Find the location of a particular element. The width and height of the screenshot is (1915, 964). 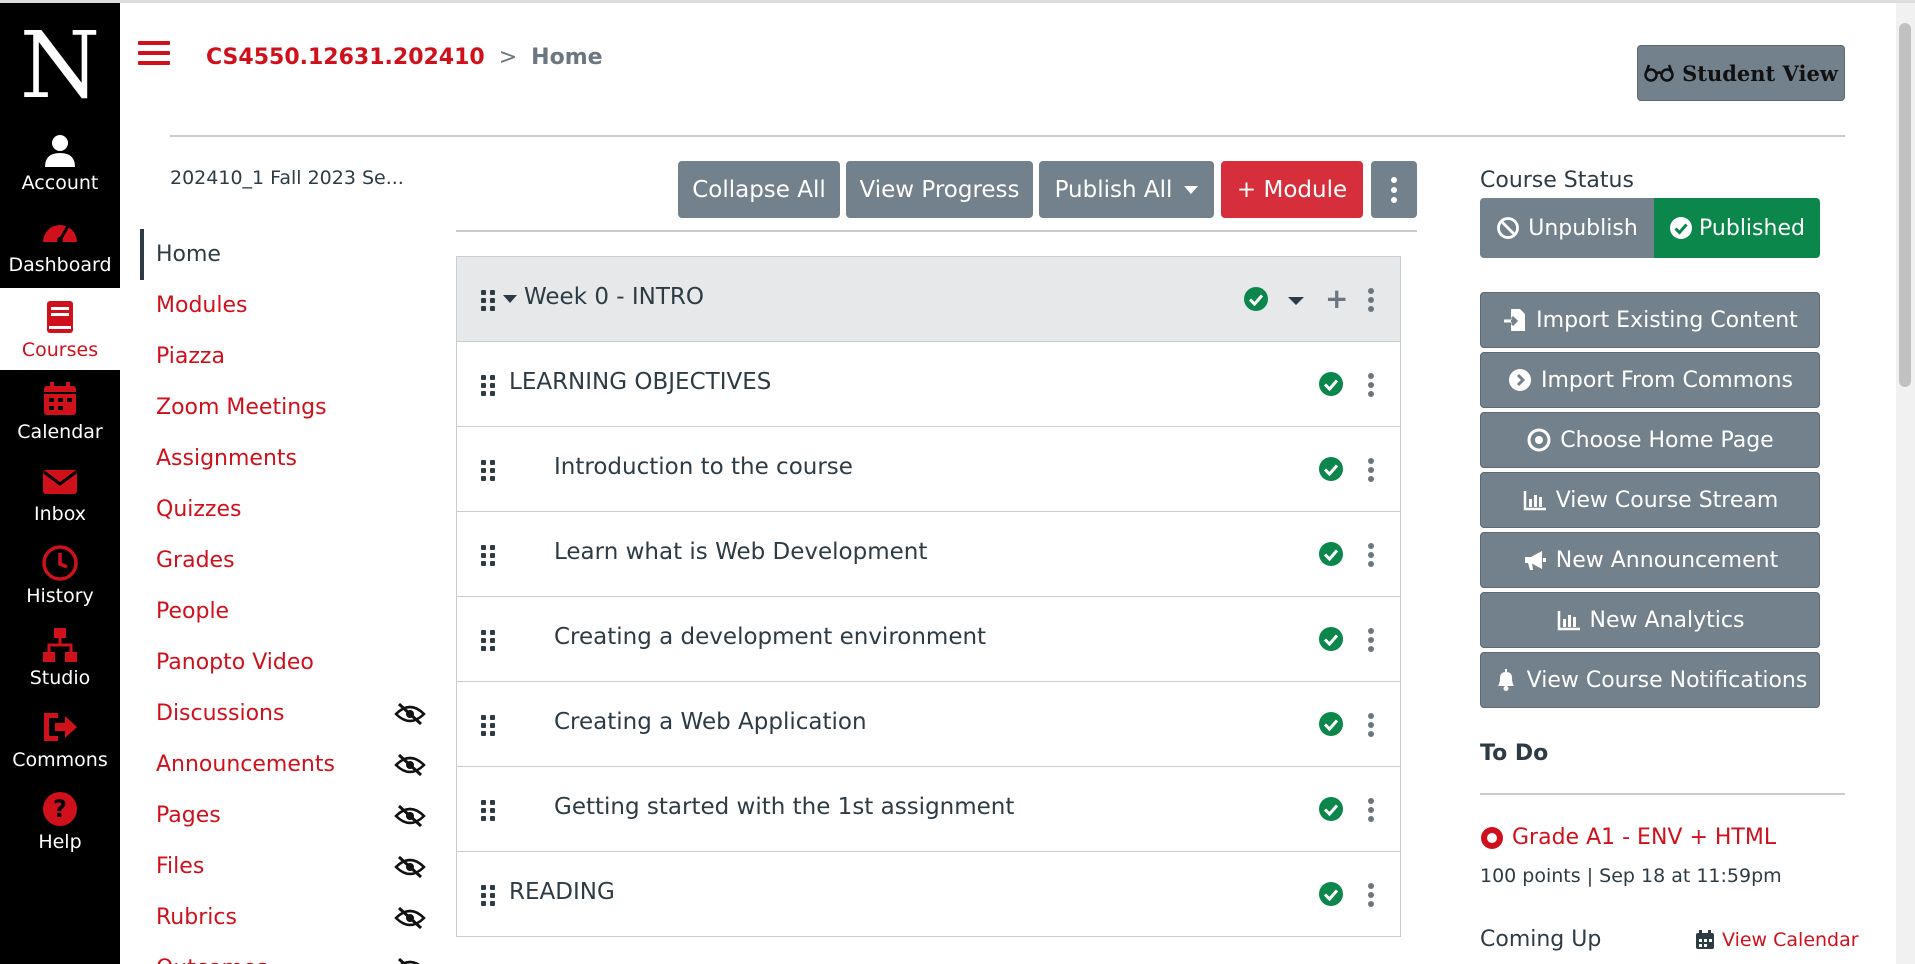

module-item-title: LEARNING OBJECTIVES is located at coordinates (640, 382).